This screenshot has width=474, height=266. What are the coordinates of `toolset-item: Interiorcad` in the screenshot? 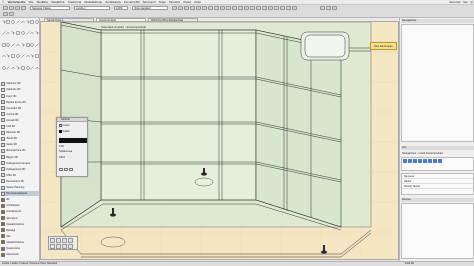 It's located at (20, 255).